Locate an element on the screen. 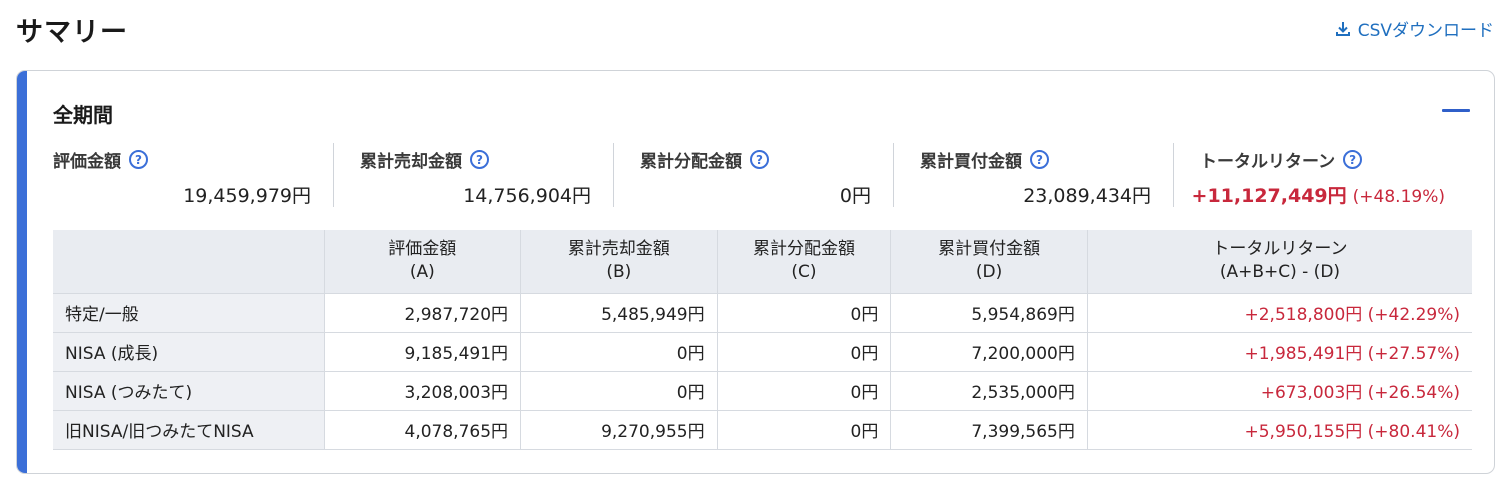 This screenshot has width=1512, height=480. header-cell-distribution: 累計分配金額 (C) is located at coordinates (803, 261).